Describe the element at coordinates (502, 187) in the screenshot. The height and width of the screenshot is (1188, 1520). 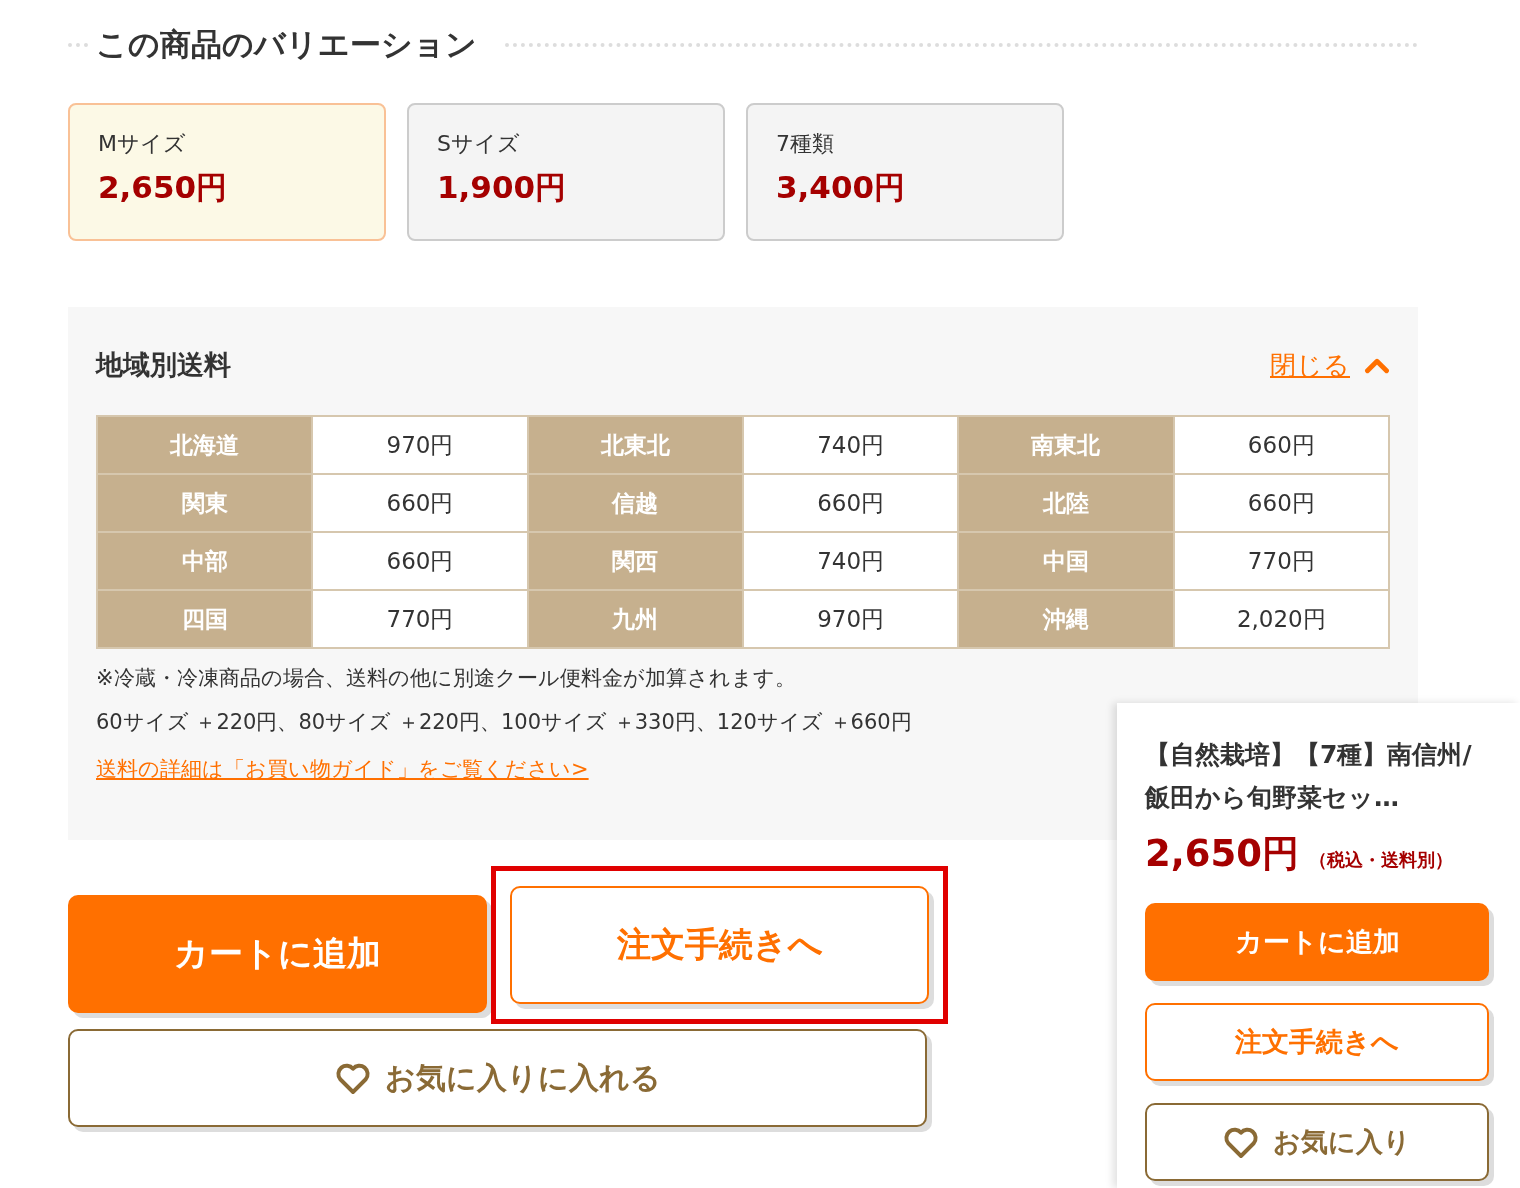
I see `variation-price: 1,900円` at that location.